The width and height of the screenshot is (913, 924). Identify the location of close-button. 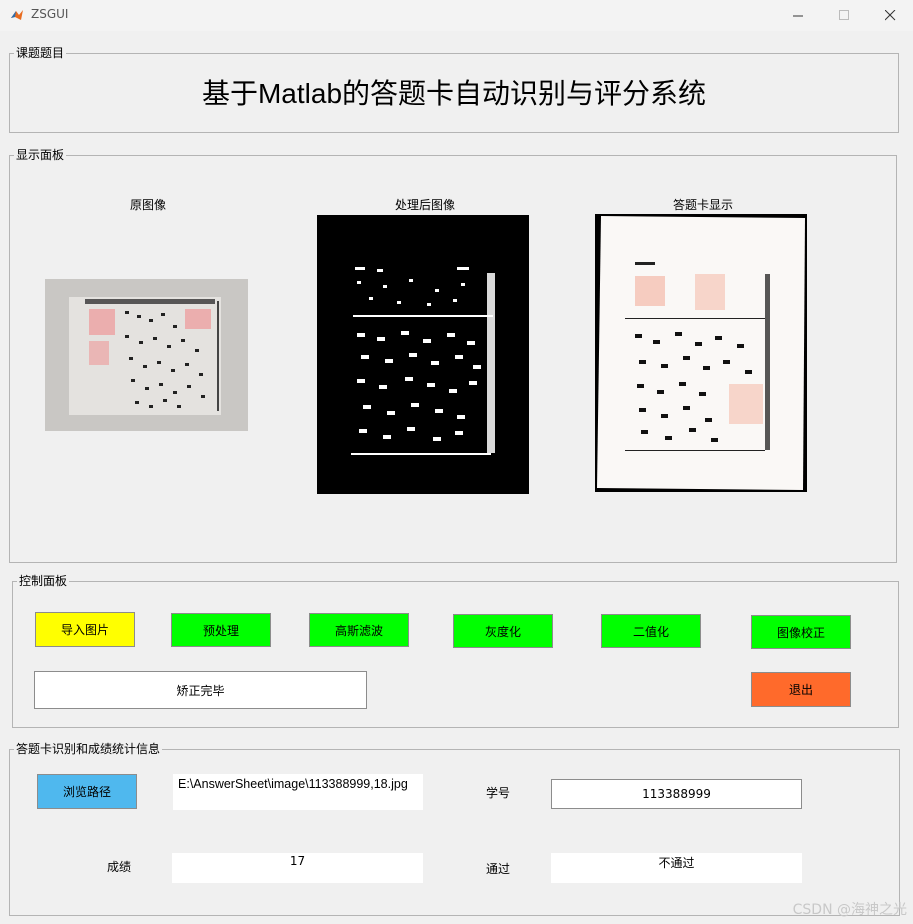
(890, 15).